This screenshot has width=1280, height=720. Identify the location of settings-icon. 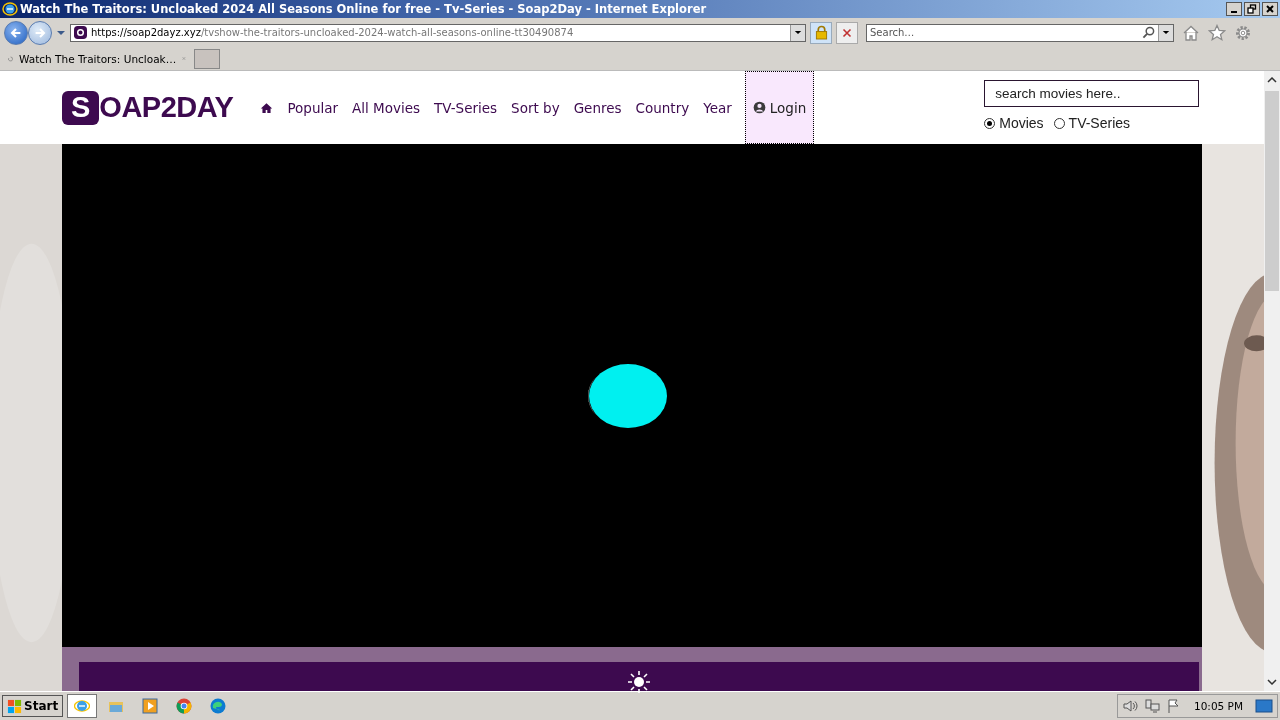
(1243, 32).